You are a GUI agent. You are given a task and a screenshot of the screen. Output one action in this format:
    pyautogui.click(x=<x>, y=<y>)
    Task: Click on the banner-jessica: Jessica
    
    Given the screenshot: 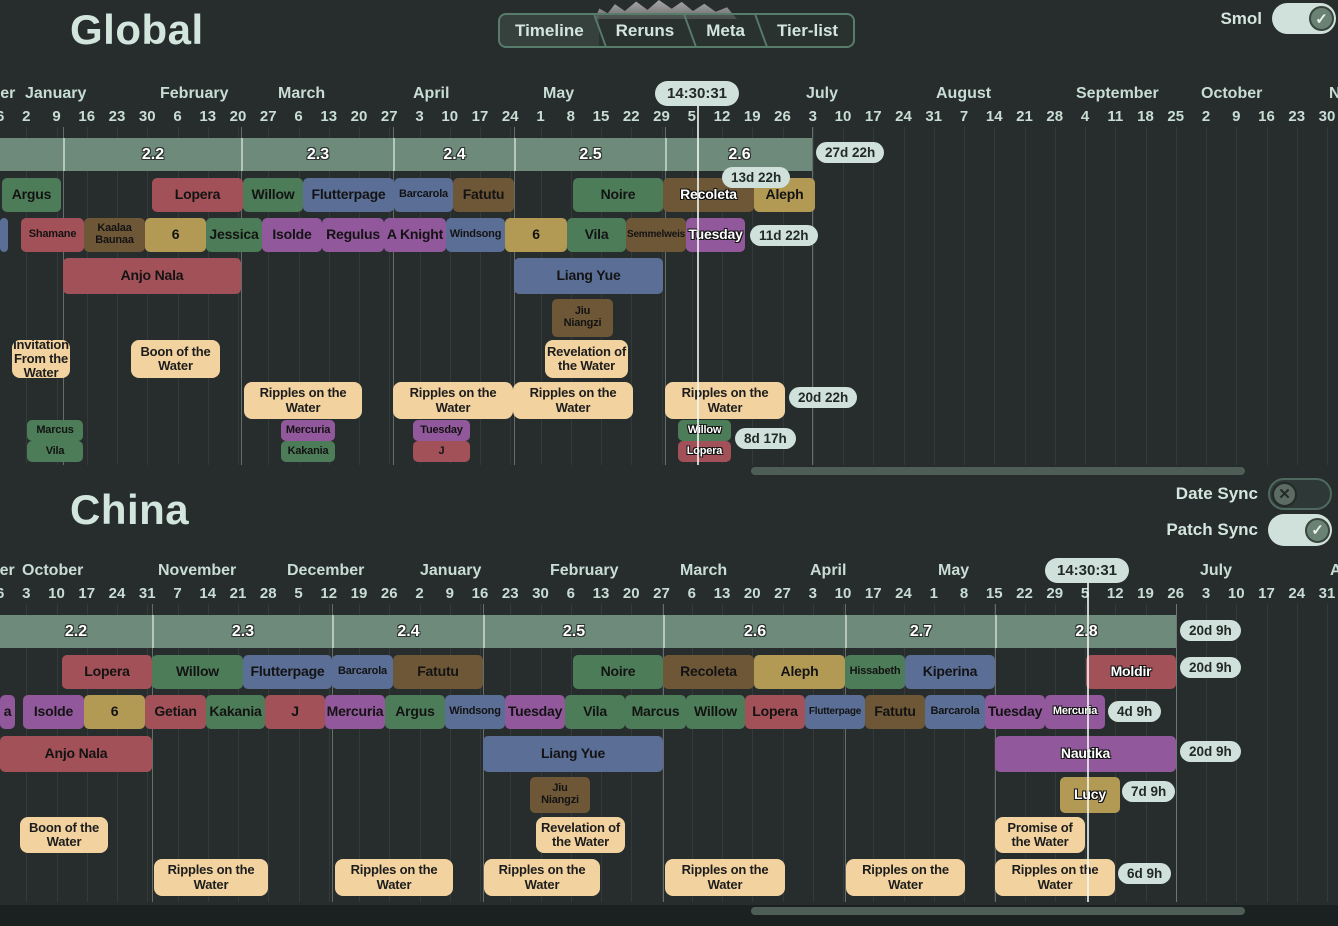 What is the action you would take?
    pyautogui.click(x=234, y=235)
    